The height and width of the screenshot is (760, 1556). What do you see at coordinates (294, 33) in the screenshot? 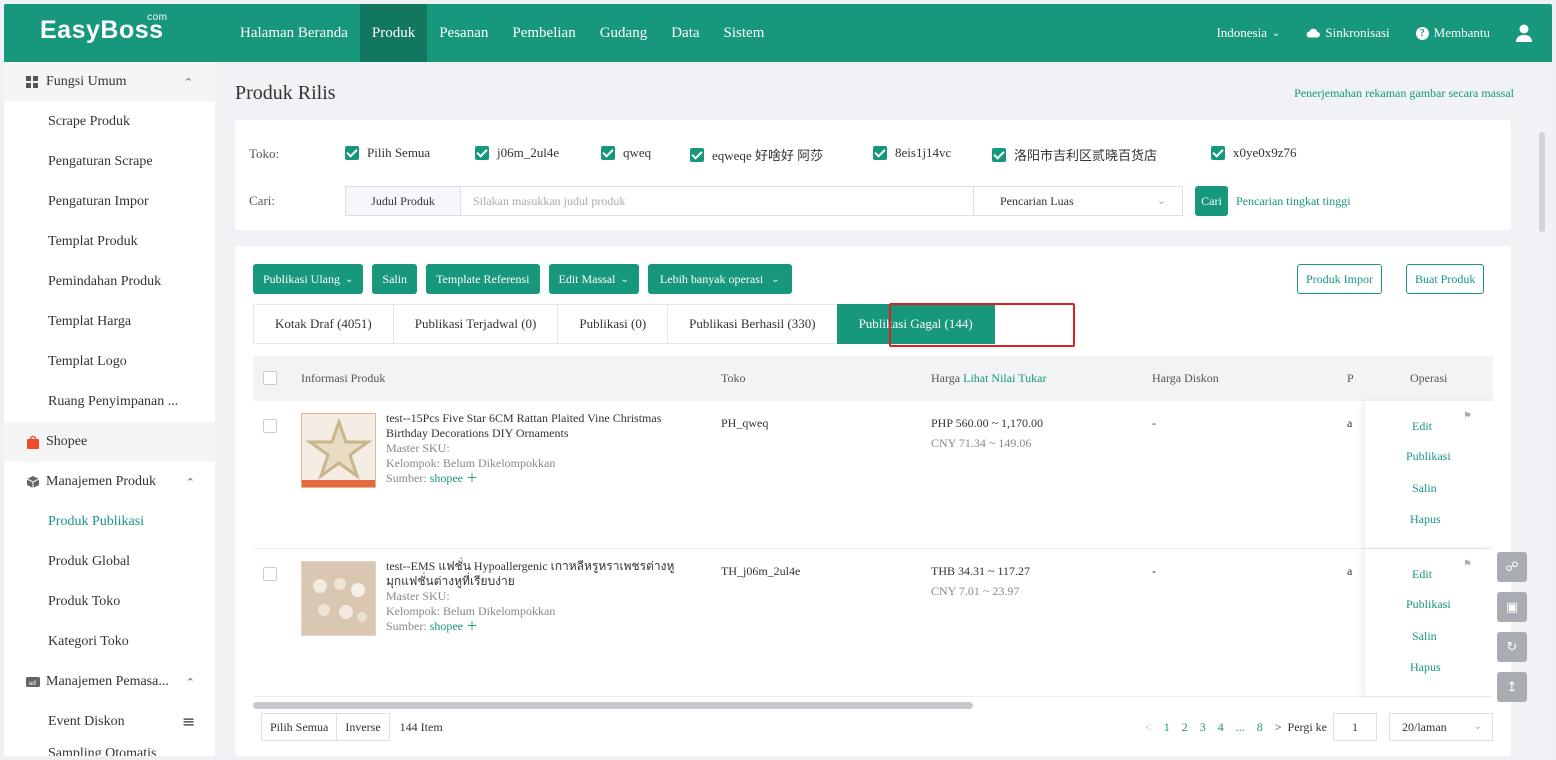
I see `nav-home: Halaman Beranda` at bounding box center [294, 33].